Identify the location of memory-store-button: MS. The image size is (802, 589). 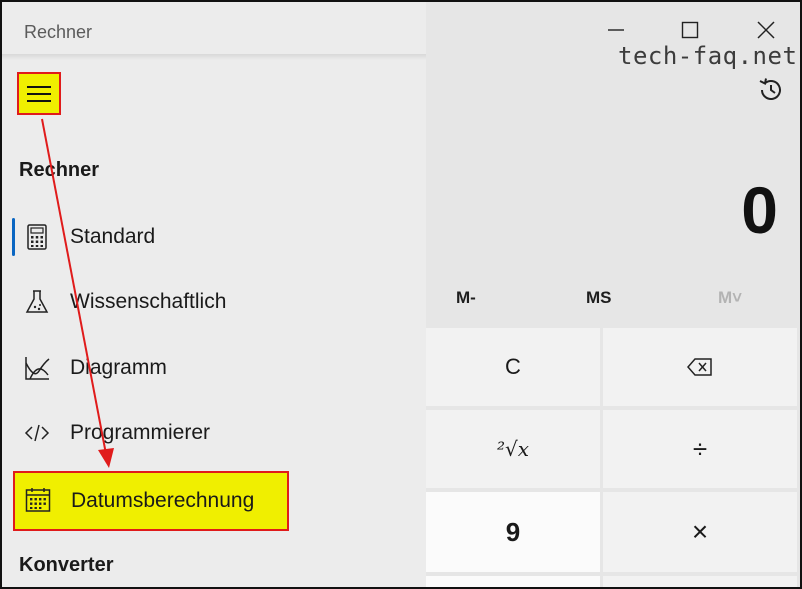
(599, 298).